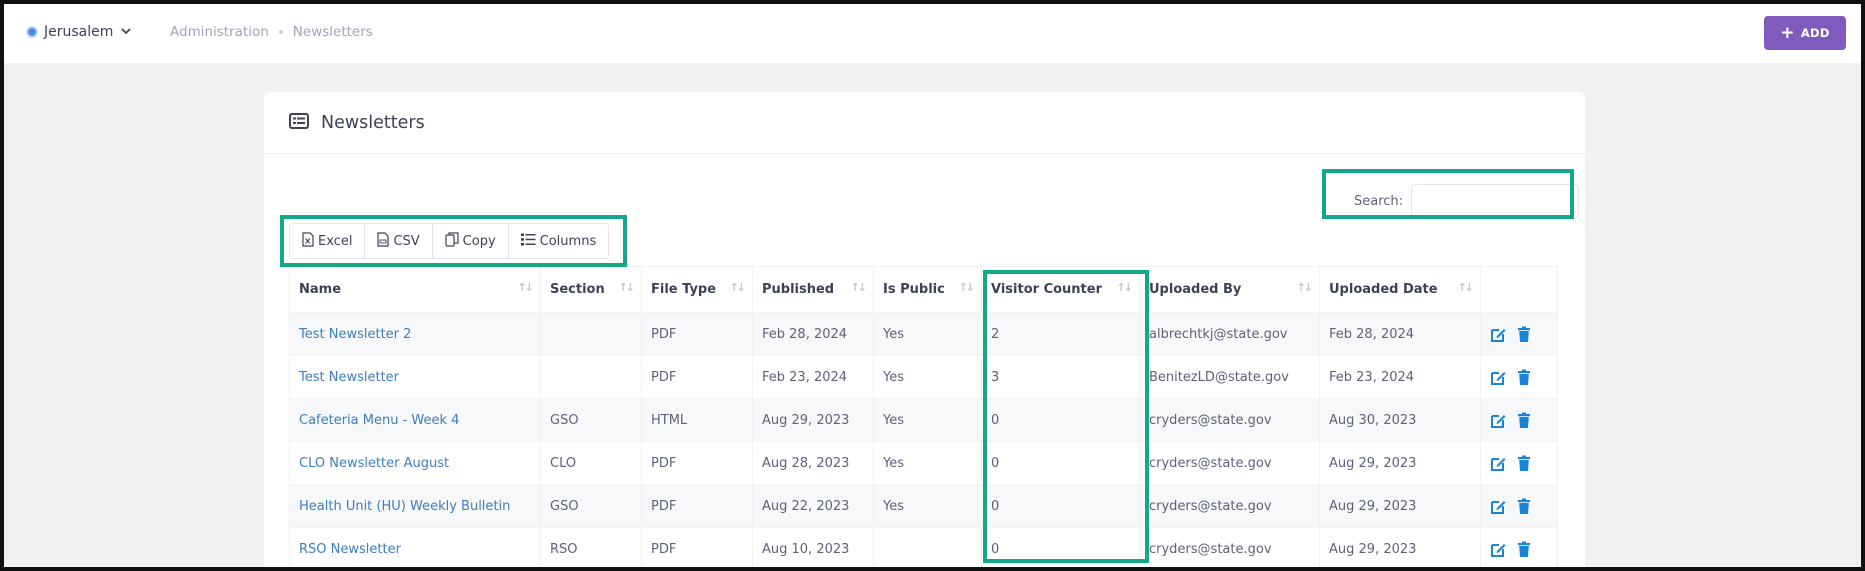 The image size is (1865, 571). What do you see at coordinates (404, 506) in the screenshot?
I see `newsletter-link: Health Unit (HU) Weekly Bulletin` at bounding box center [404, 506].